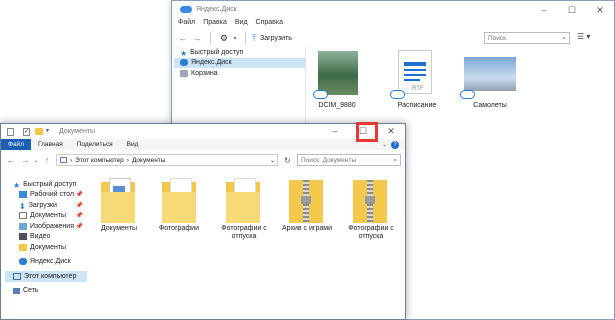 This screenshot has width=615, height=320. What do you see at coordinates (119, 228) in the screenshot?
I see `folder-label: Документы` at bounding box center [119, 228].